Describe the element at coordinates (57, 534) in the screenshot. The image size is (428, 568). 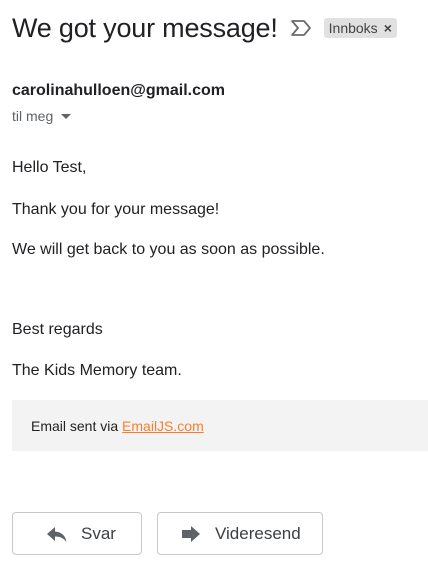
I see `reply-arrow-icon` at that location.